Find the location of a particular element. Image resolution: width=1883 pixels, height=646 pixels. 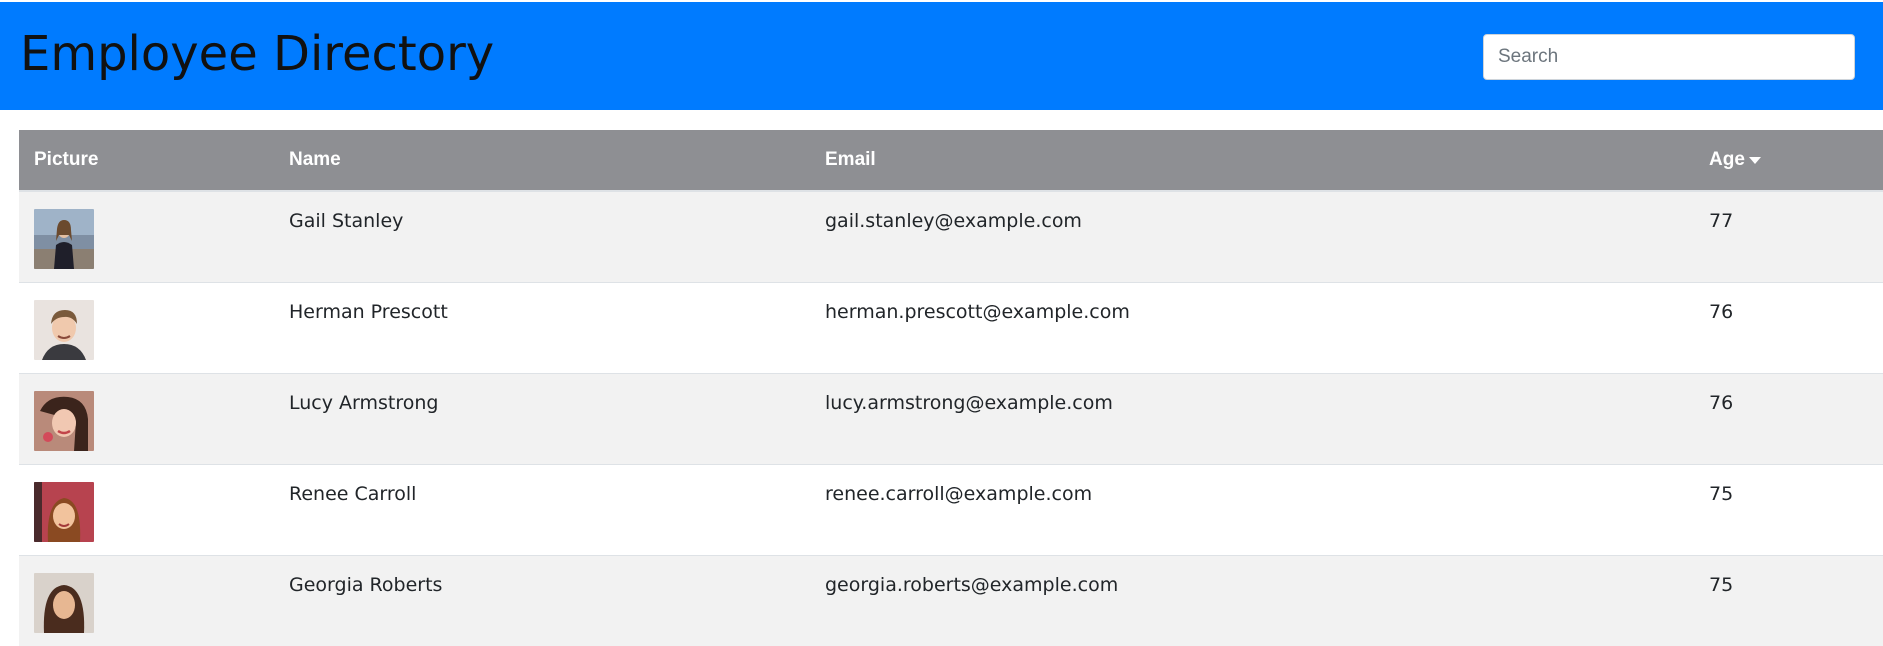

page-title: Employee Directory is located at coordinates (257, 54).